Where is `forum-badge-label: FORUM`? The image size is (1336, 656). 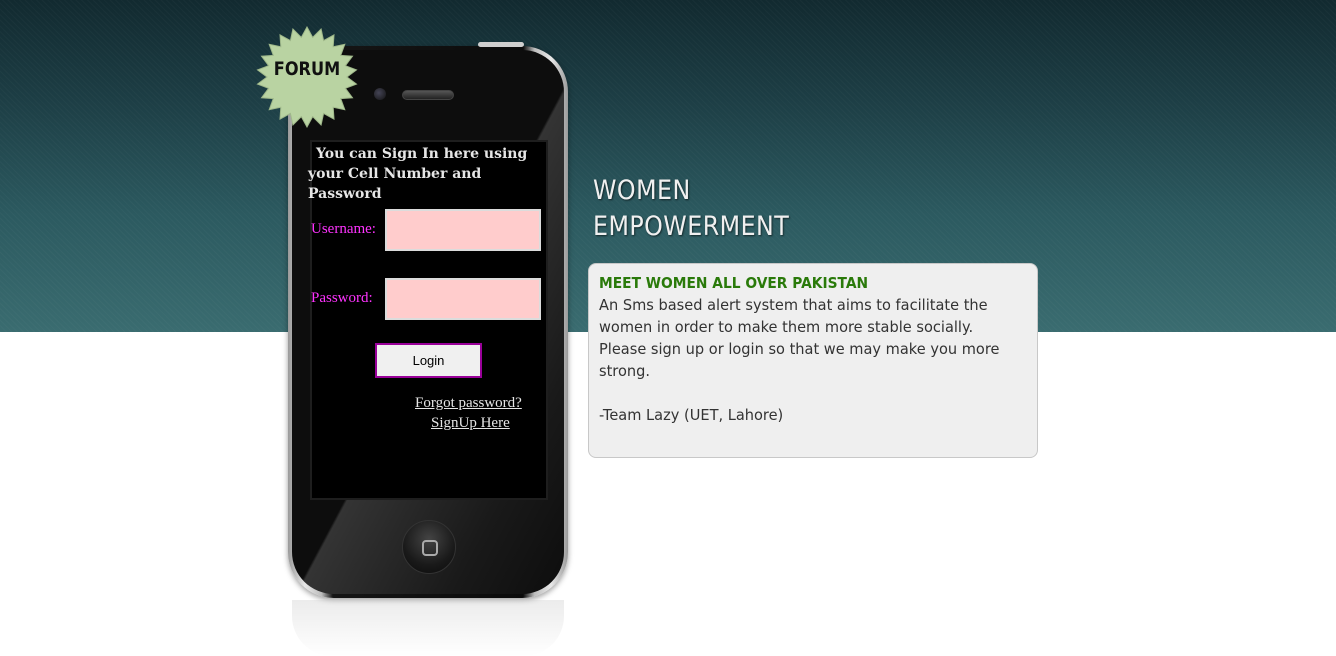
forum-badge-label: FORUM is located at coordinates (307, 69).